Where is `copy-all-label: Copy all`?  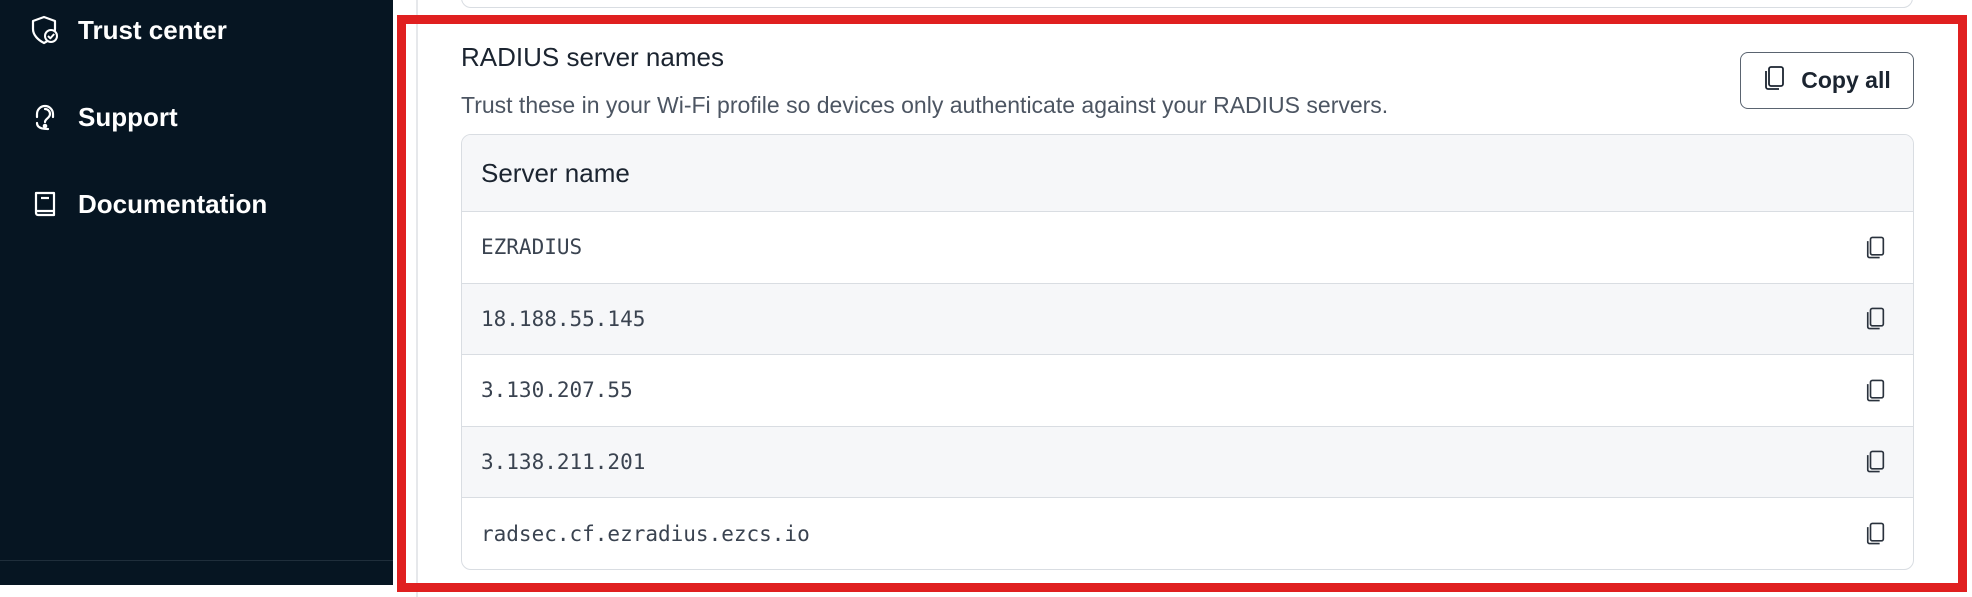 copy-all-label: Copy all is located at coordinates (1846, 80).